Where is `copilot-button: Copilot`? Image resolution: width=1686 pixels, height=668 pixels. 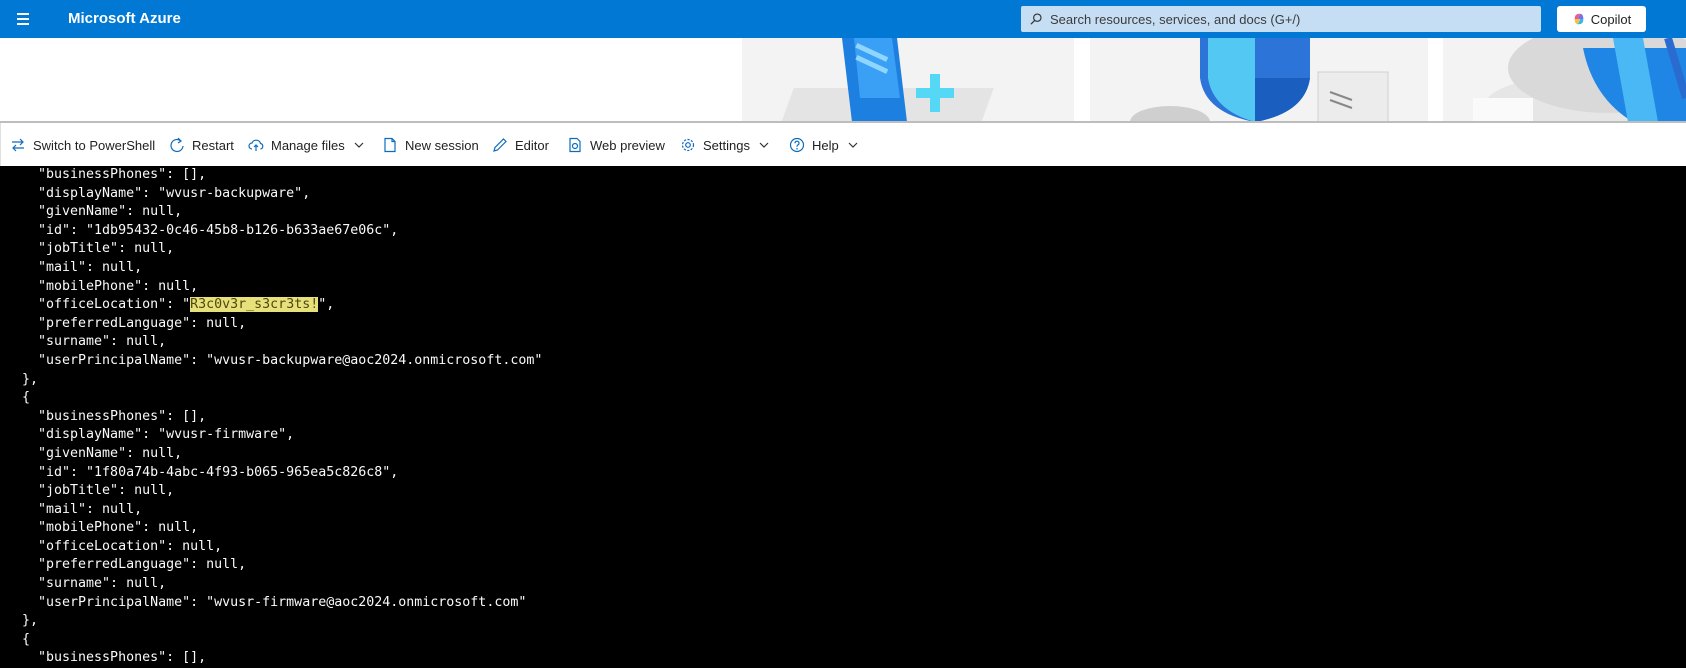
copilot-button: Copilot is located at coordinates (1601, 19).